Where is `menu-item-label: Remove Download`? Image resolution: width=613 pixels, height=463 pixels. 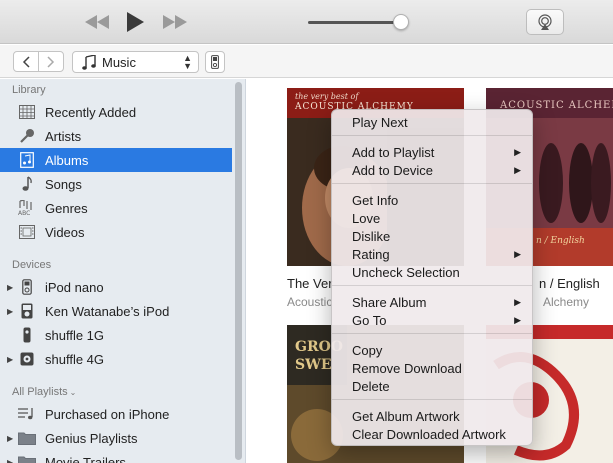 menu-item-label: Remove Download is located at coordinates (407, 368).